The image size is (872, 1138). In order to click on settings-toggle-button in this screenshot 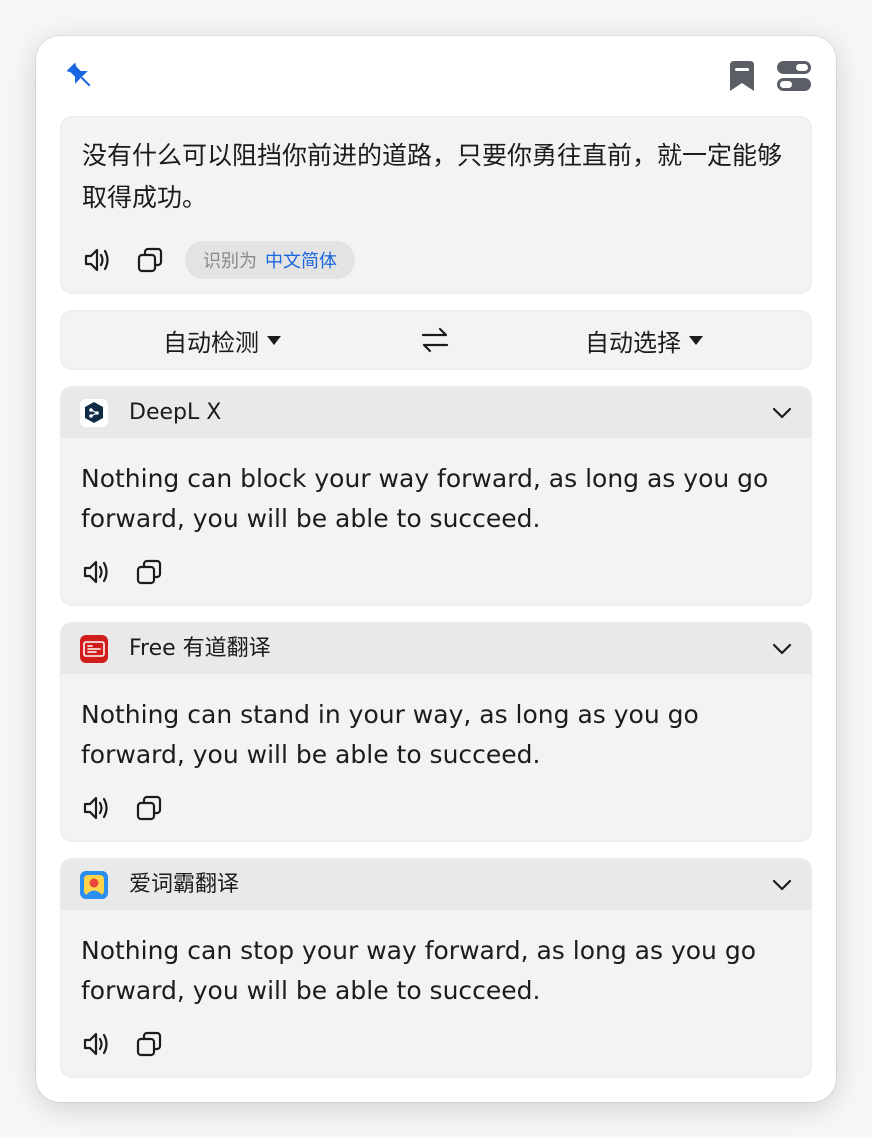, I will do `click(794, 76)`.